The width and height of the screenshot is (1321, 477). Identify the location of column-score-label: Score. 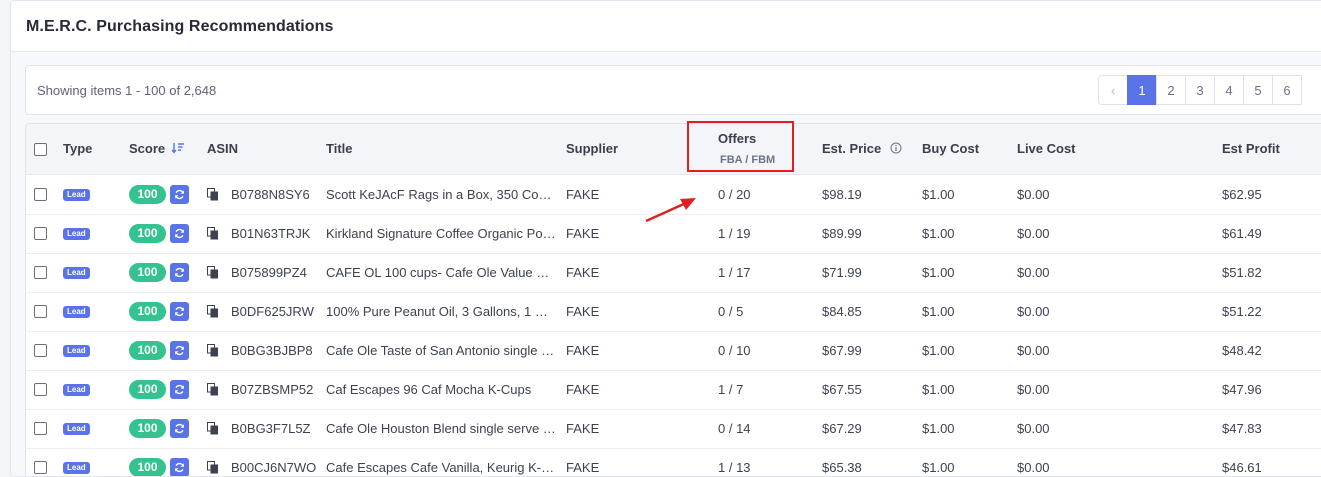
(147, 148).